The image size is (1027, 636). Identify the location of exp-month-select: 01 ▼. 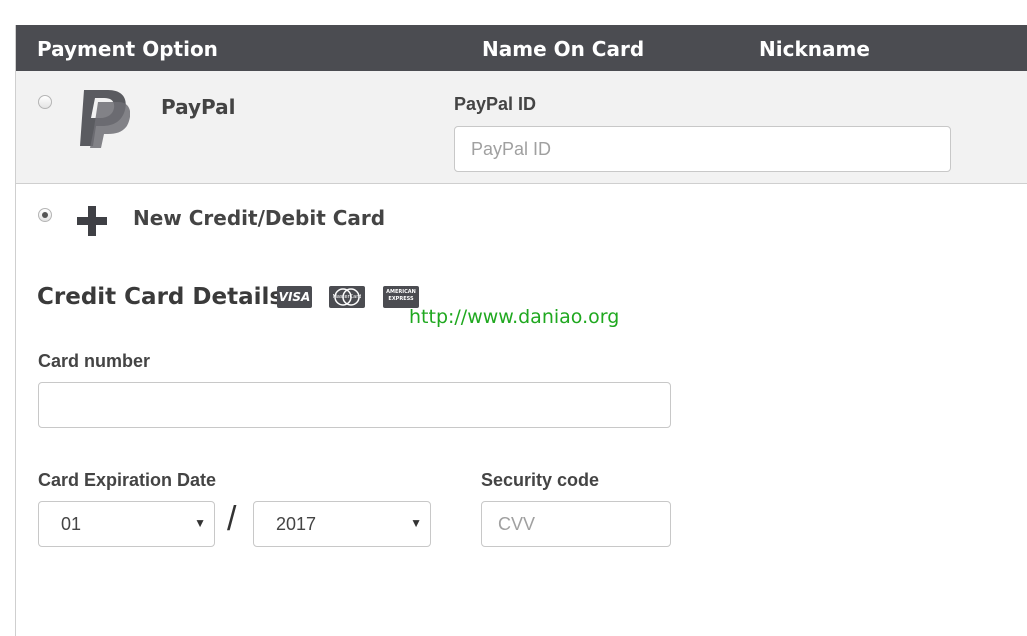
(126, 524).